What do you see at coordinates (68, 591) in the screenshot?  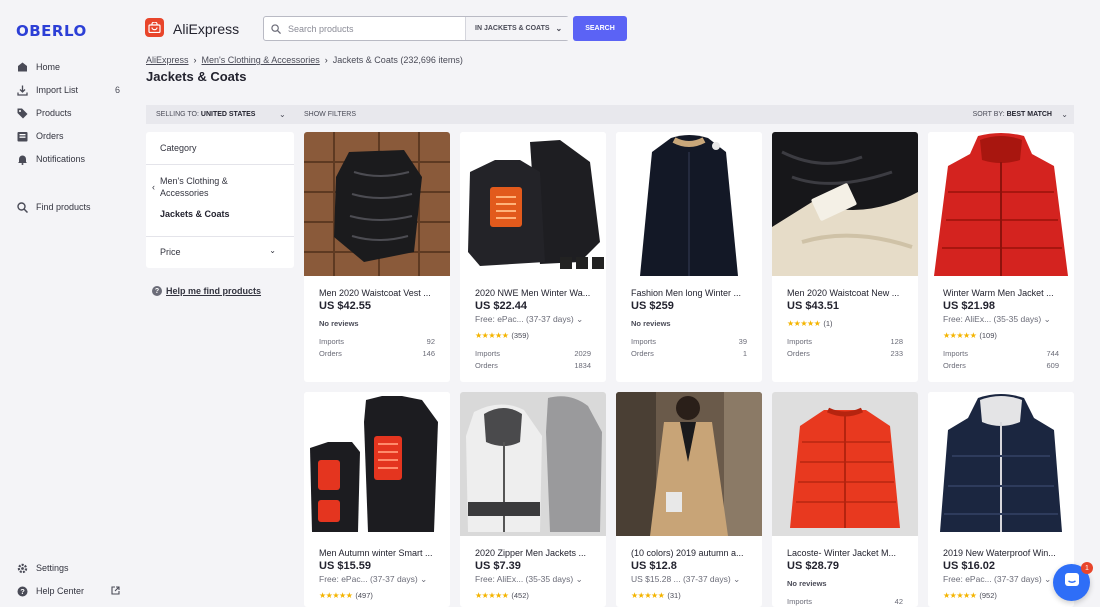 I see `sidebar-item-help-center: ? Help Center` at bounding box center [68, 591].